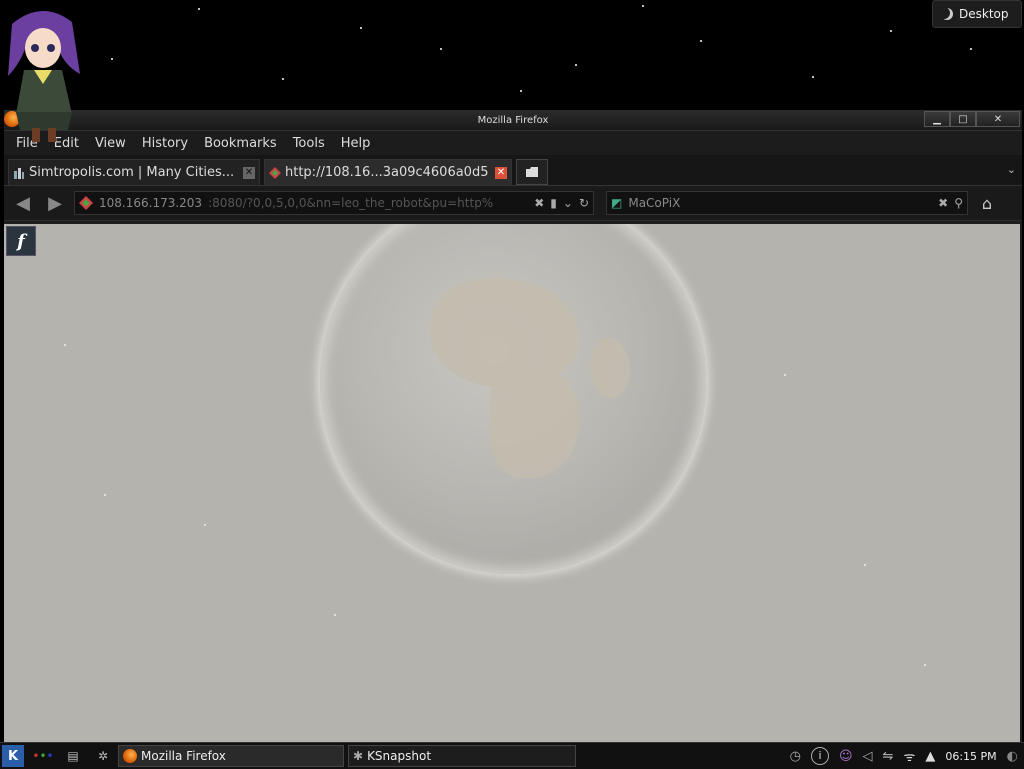 This screenshot has height=769, width=1024. I want to click on firefox-icon, so click(130, 756).